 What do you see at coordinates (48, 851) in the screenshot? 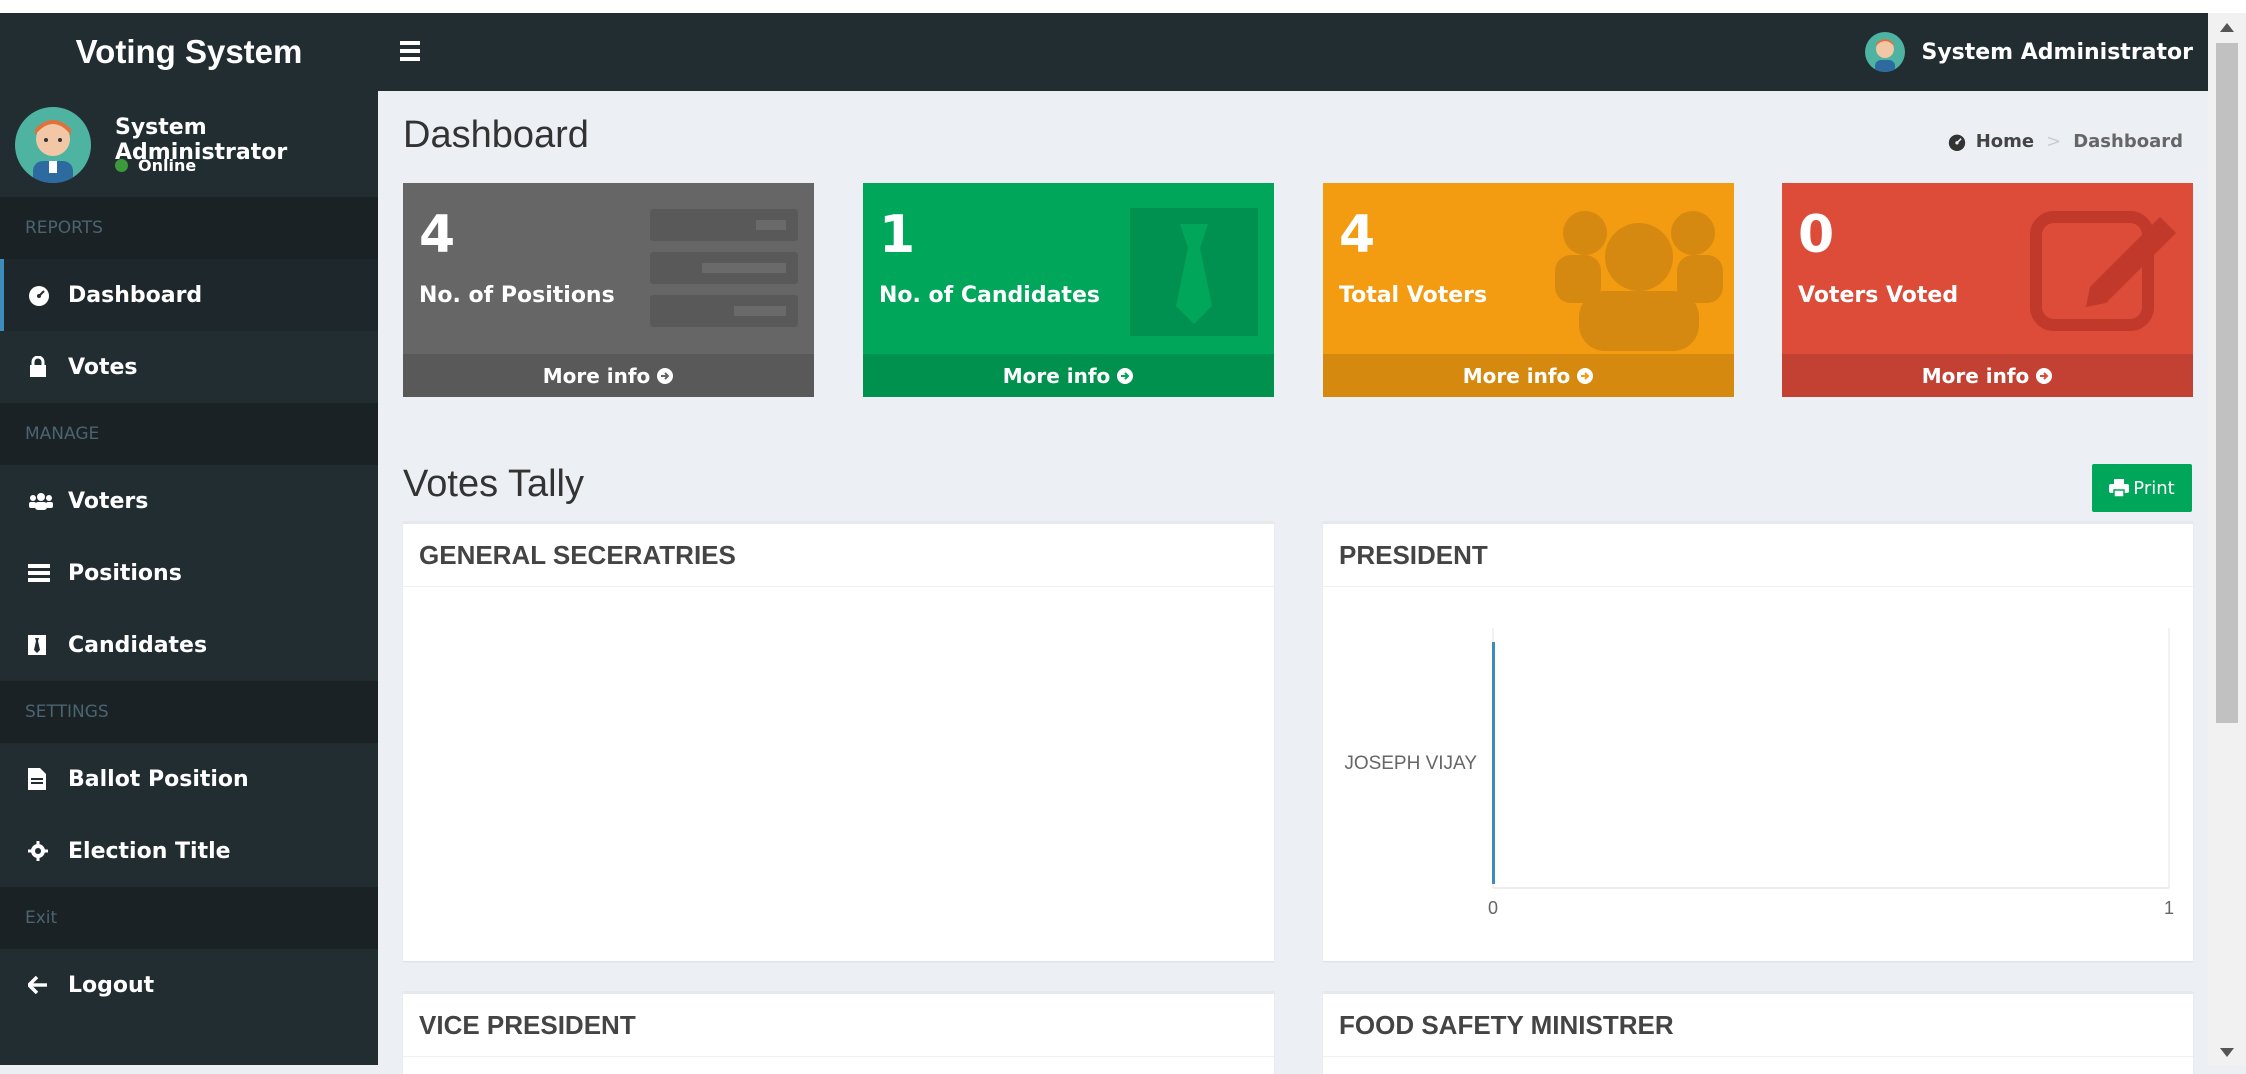
I see `gear-icon` at bounding box center [48, 851].